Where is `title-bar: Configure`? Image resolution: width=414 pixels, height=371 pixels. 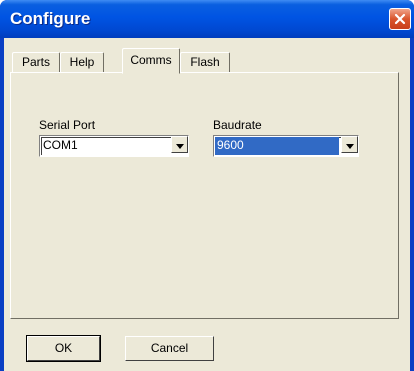 title-bar: Configure is located at coordinates (207, 19).